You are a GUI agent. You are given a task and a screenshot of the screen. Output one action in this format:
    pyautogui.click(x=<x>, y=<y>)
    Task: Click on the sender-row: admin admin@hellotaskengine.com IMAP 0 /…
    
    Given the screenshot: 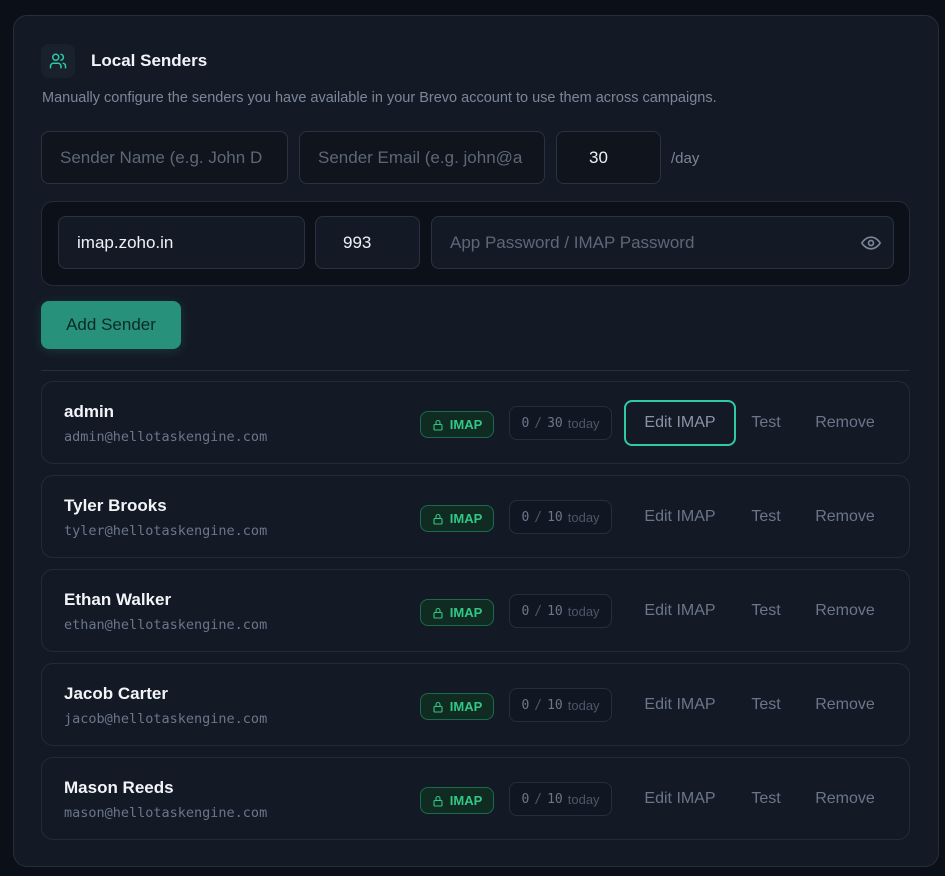 What is the action you would take?
    pyautogui.click(x=475, y=422)
    